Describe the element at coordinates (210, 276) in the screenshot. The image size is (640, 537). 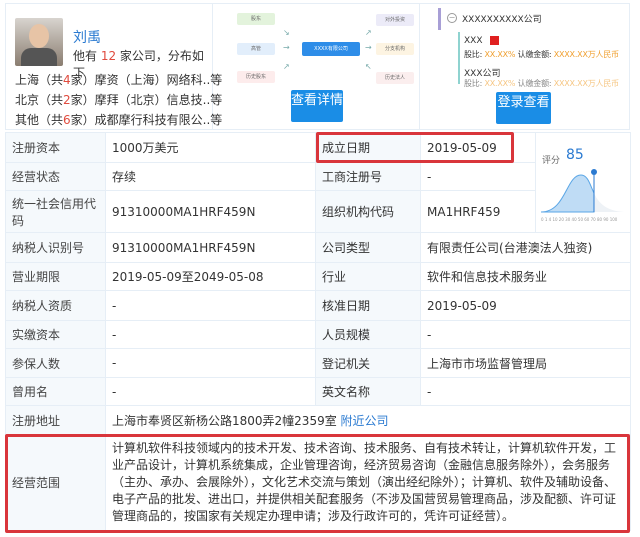
I see `value: 2019-05-09至2049-05-08` at that location.